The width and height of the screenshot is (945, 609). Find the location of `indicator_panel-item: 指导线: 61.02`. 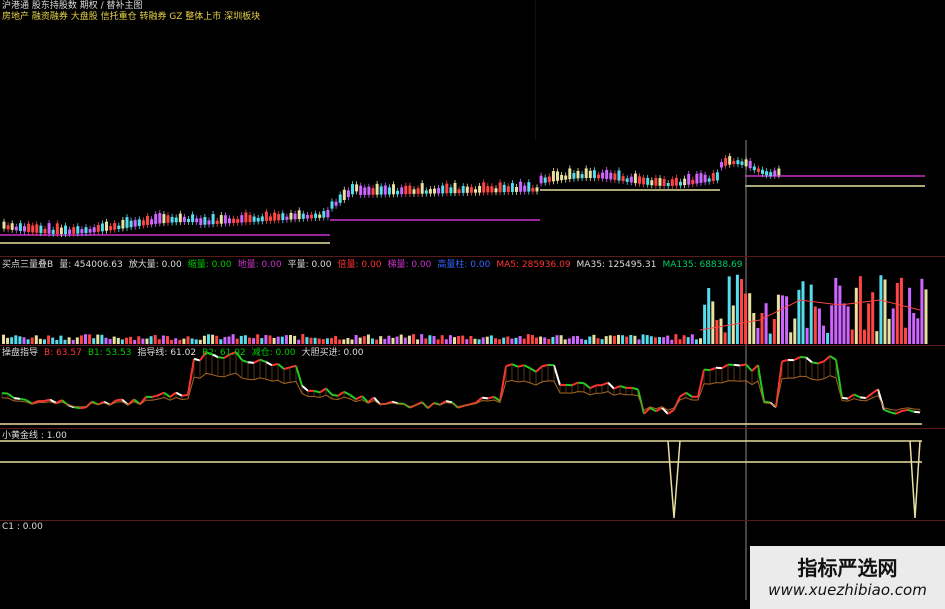

indicator_panel-item: 指导线: 61.02 is located at coordinates (167, 353).